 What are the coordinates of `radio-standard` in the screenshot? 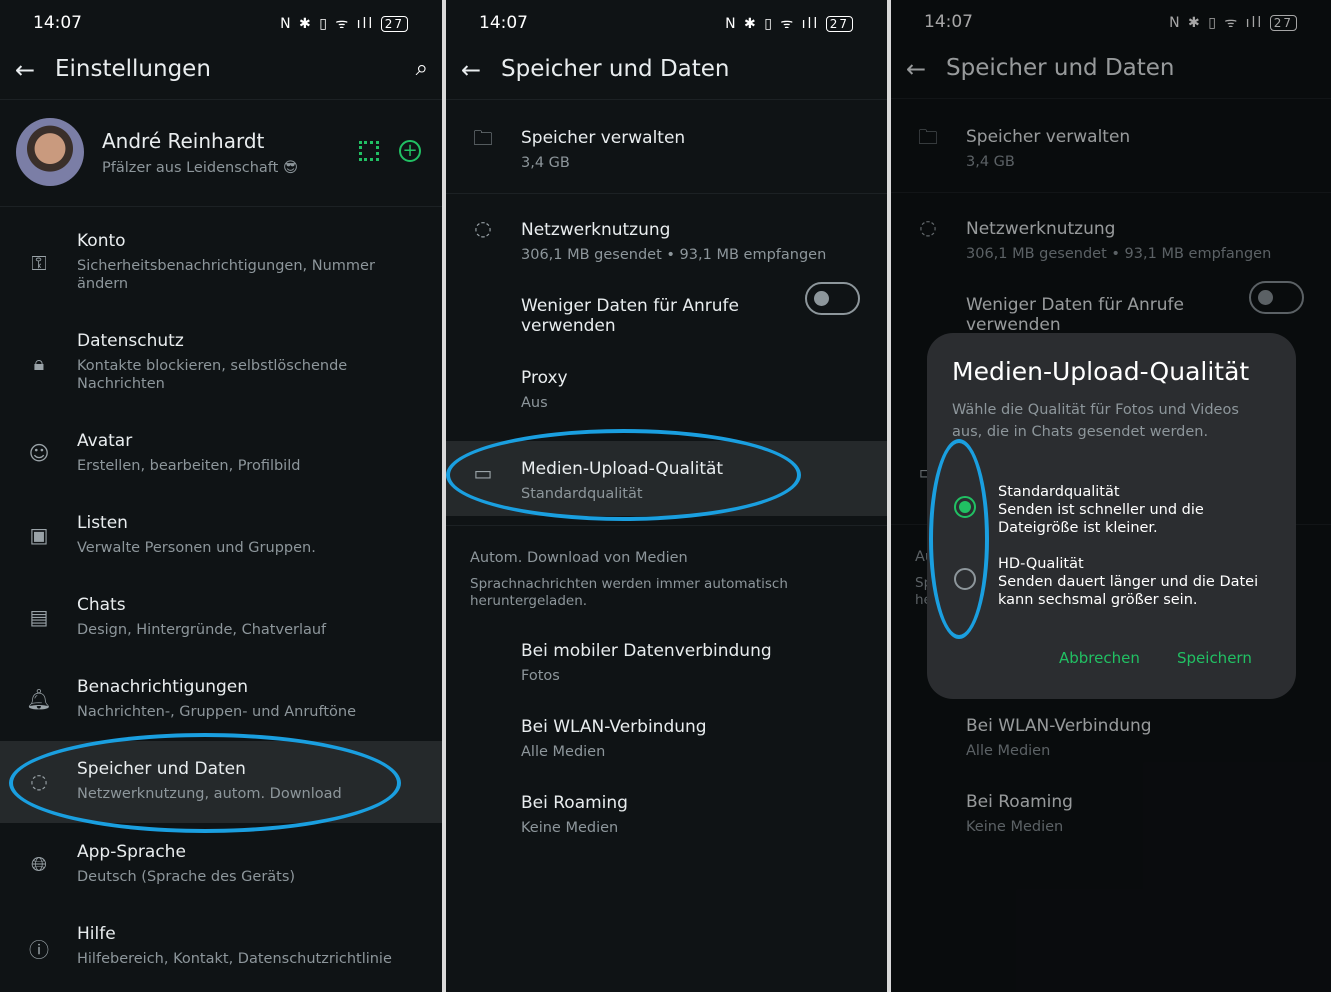 It's located at (965, 507).